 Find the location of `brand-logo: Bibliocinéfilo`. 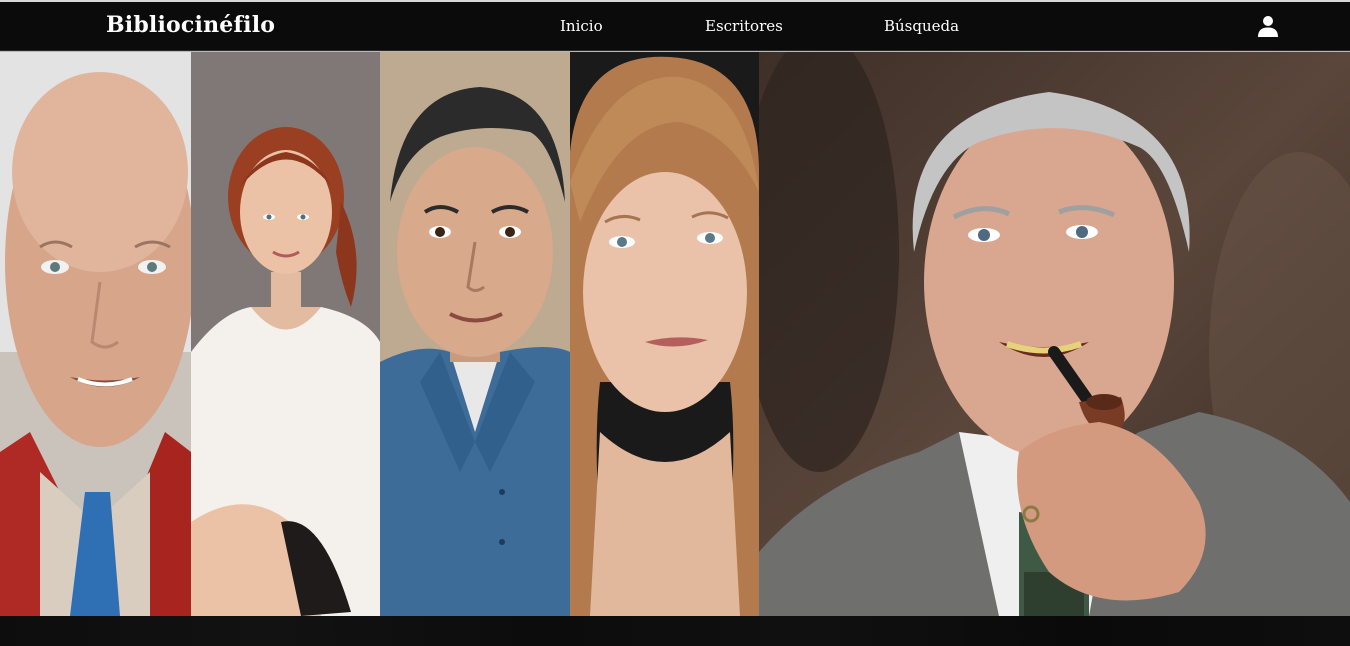

brand-logo: Bibliocinéfilo is located at coordinates (190, 25).